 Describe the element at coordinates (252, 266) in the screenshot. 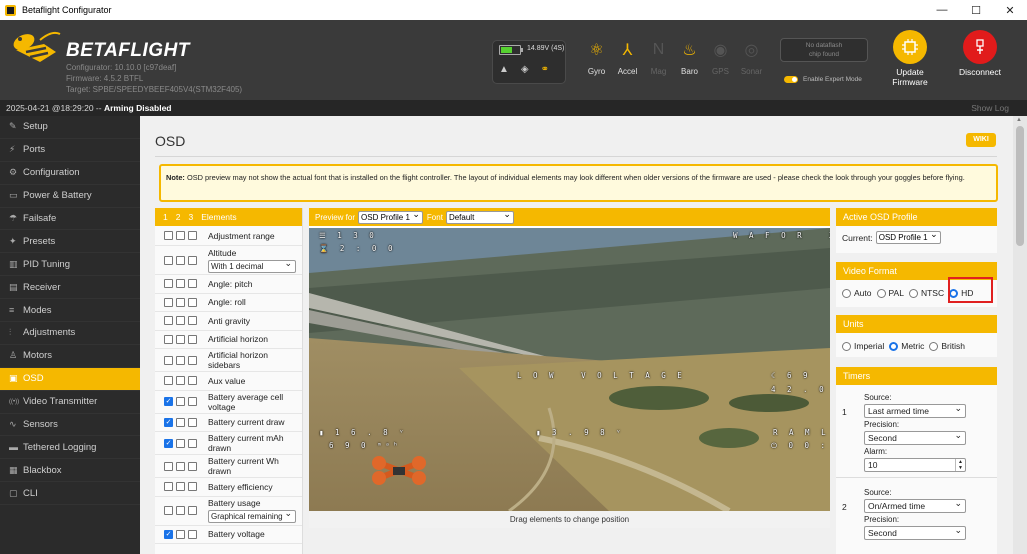

I see `element-variant-select: With 1 decimal` at that location.